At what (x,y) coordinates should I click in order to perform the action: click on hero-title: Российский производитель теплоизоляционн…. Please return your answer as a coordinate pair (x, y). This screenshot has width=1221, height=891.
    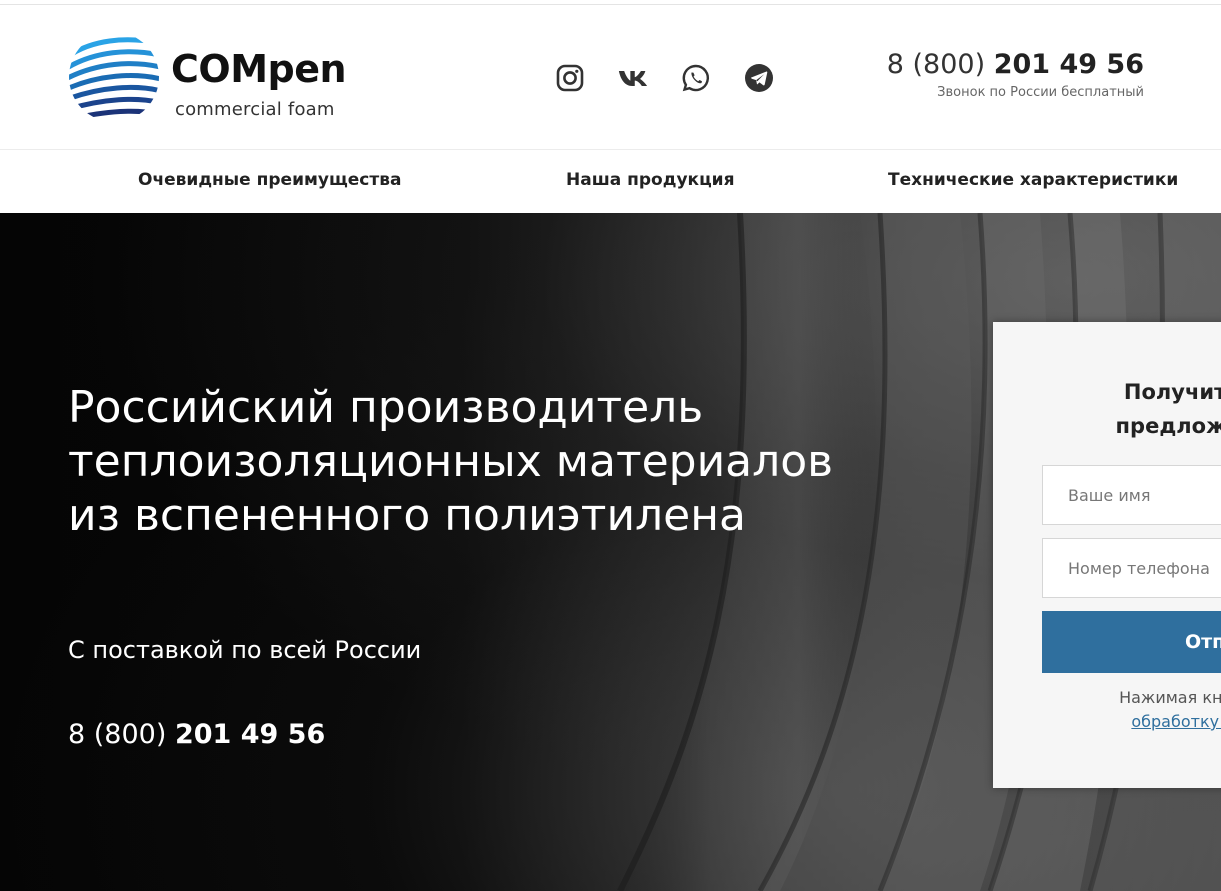
    Looking at the image, I should click on (451, 461).